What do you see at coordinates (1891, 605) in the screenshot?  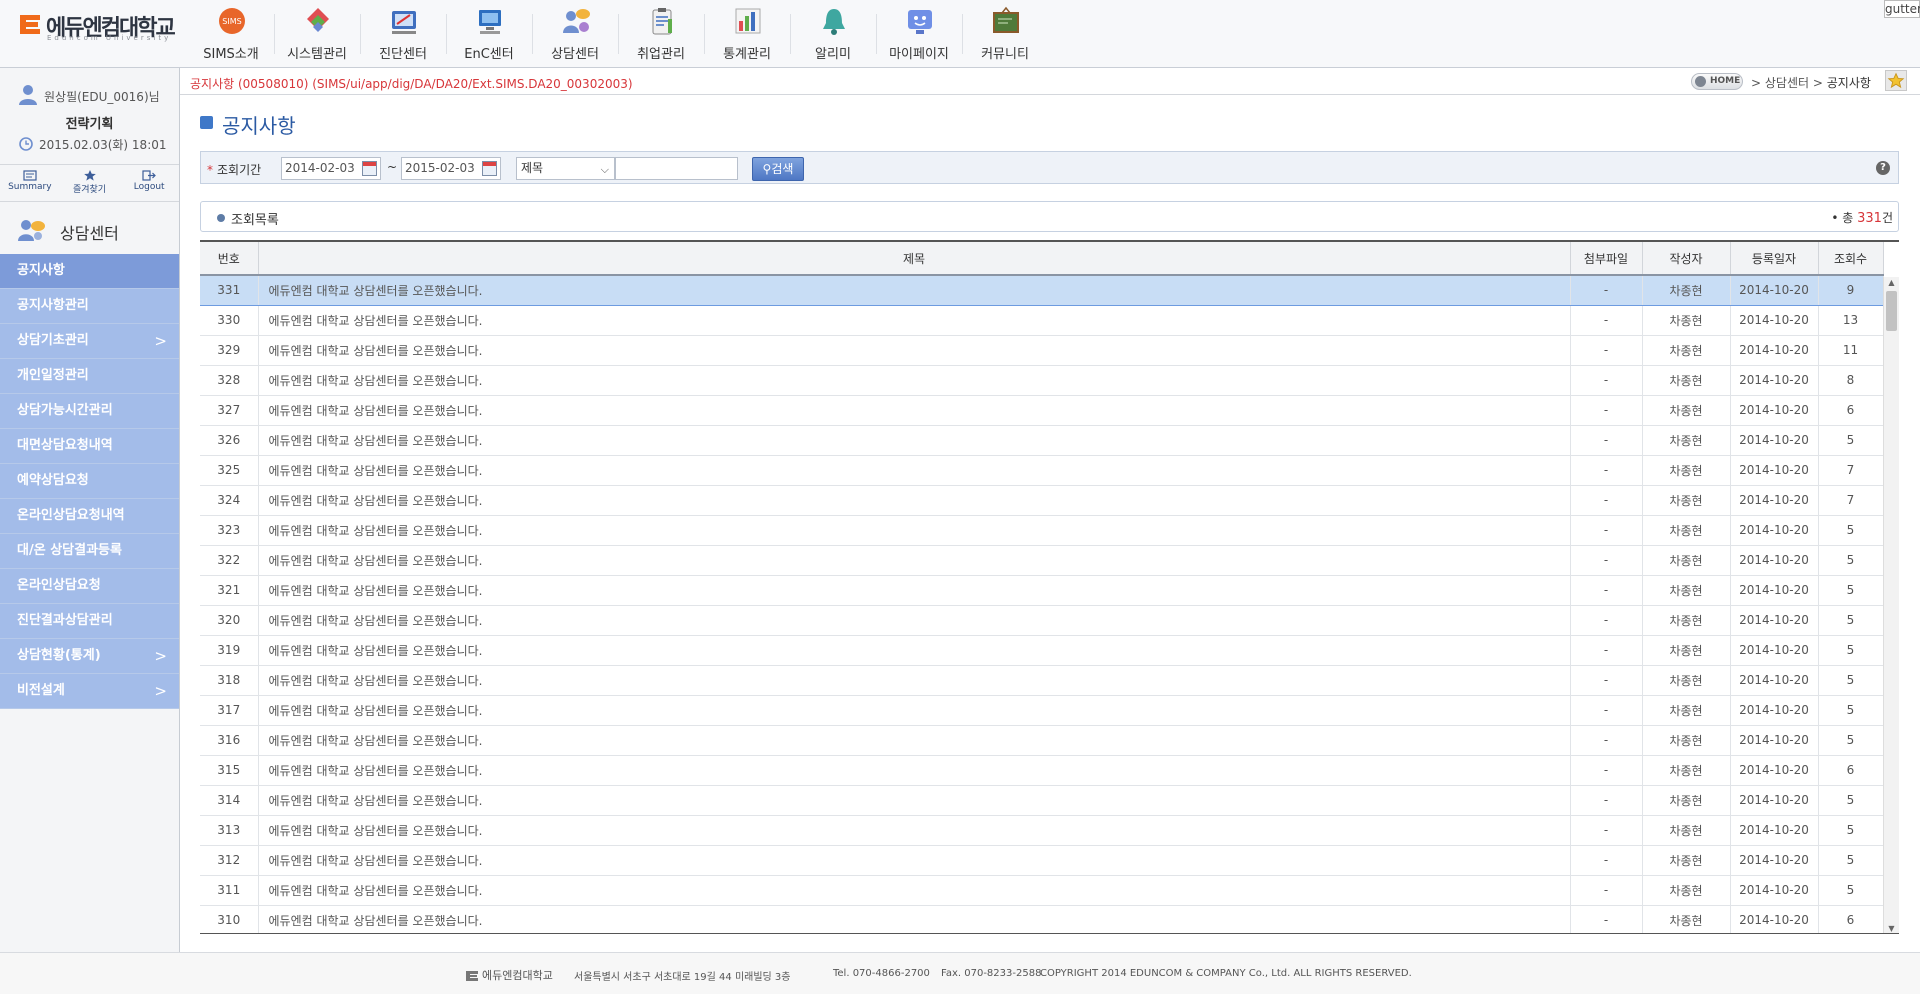 I see `vertical-scrollbar: ▲ ▼` at bounding box center [1891, 605].